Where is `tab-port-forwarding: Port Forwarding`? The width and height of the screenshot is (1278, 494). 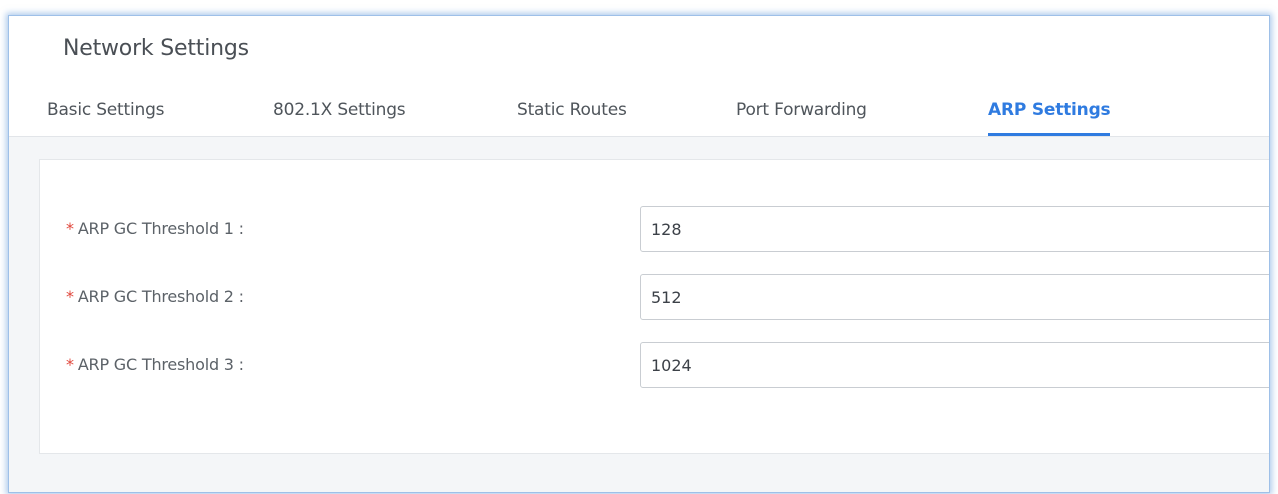 tab-port-forwarding: Port Forwarding is located at coordinates (801, 110).